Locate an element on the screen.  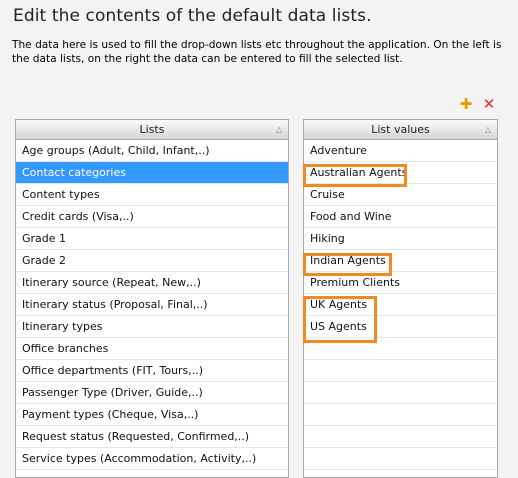
lists-header-label: Lists is located at coordinates (152, 129).